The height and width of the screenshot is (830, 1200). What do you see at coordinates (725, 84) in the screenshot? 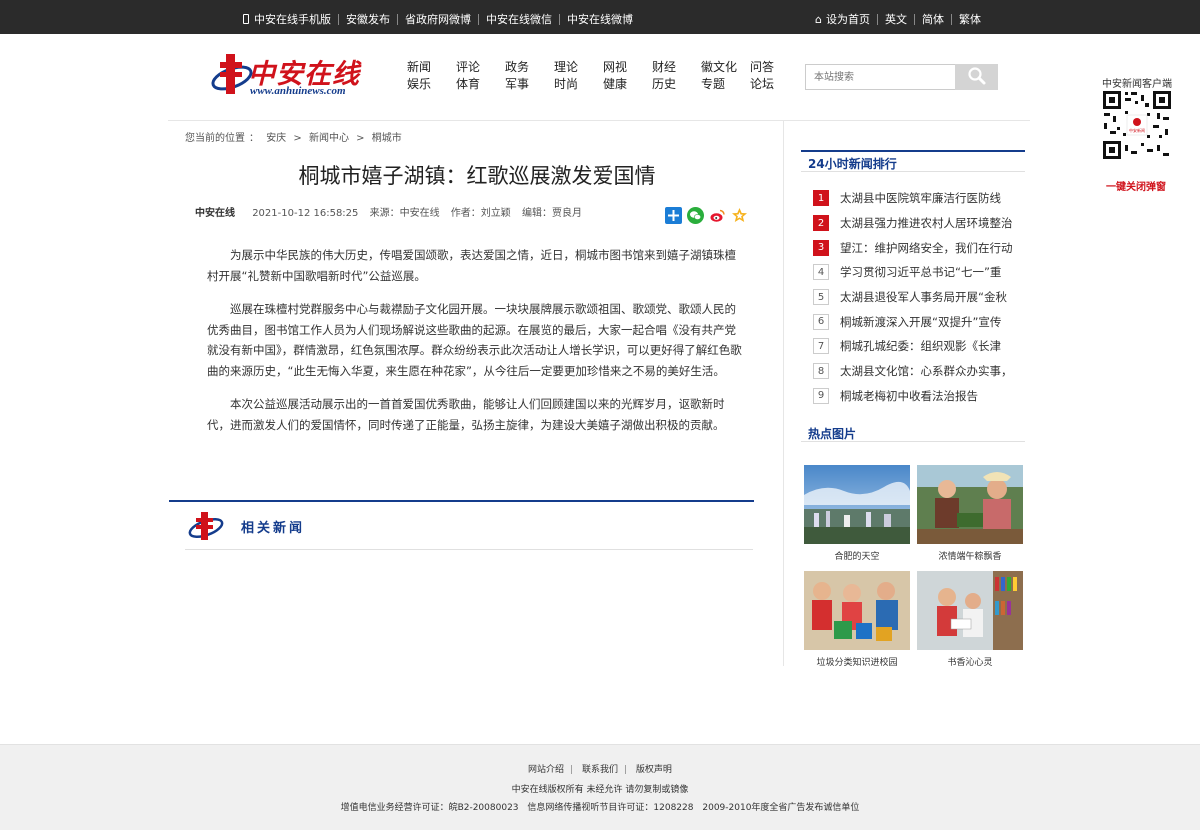
I see `nav-topics: 专题` at bounding box center [725, 84].